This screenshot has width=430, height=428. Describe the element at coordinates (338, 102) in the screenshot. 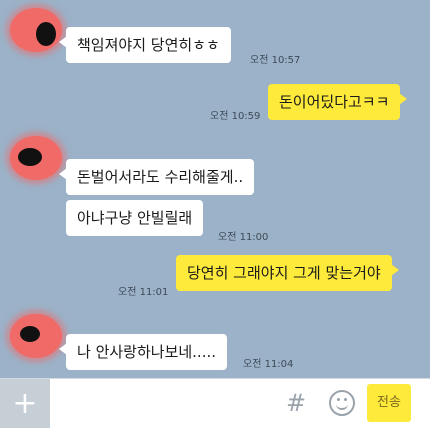

I see `outgoing-message-bubble: 돈이어딨다고ㅋㅋ` at that location.